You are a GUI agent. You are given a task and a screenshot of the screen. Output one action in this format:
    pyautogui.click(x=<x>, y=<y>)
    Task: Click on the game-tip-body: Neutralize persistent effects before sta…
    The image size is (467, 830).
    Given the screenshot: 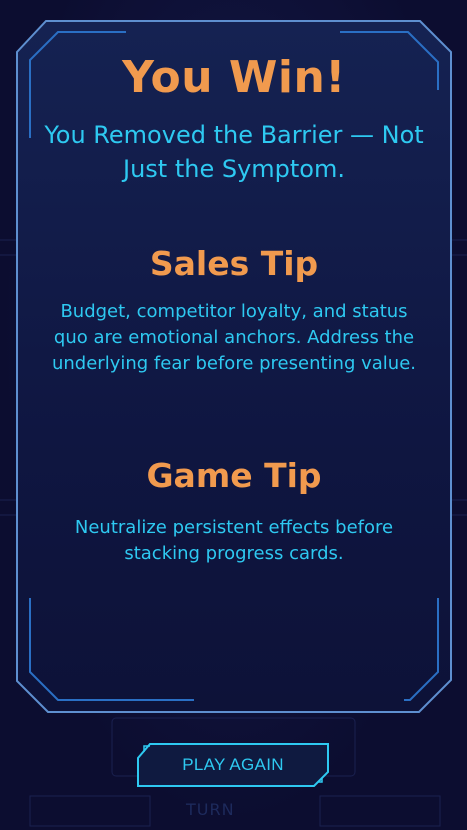 What is the action you would take?
    pyautogui.click(x=234, y=540)
    